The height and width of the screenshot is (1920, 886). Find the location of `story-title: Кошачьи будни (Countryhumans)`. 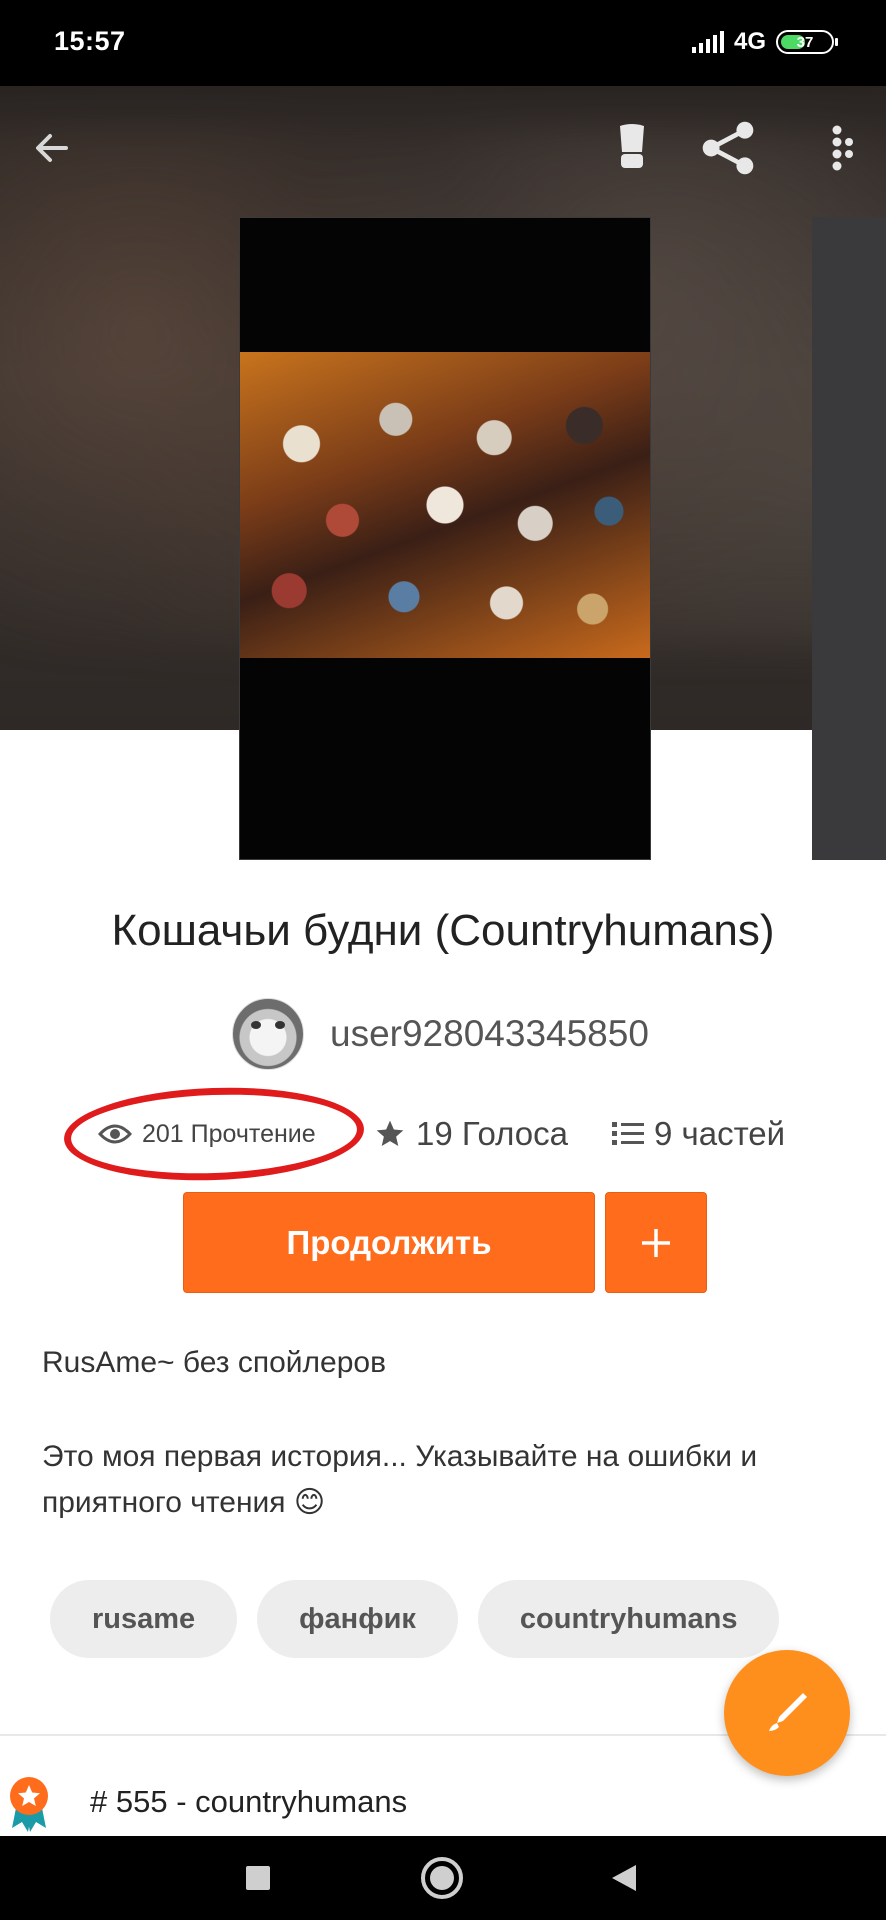

story-title: Кошачьи будни (Countryhumans) is located at coordinates (443, 930).